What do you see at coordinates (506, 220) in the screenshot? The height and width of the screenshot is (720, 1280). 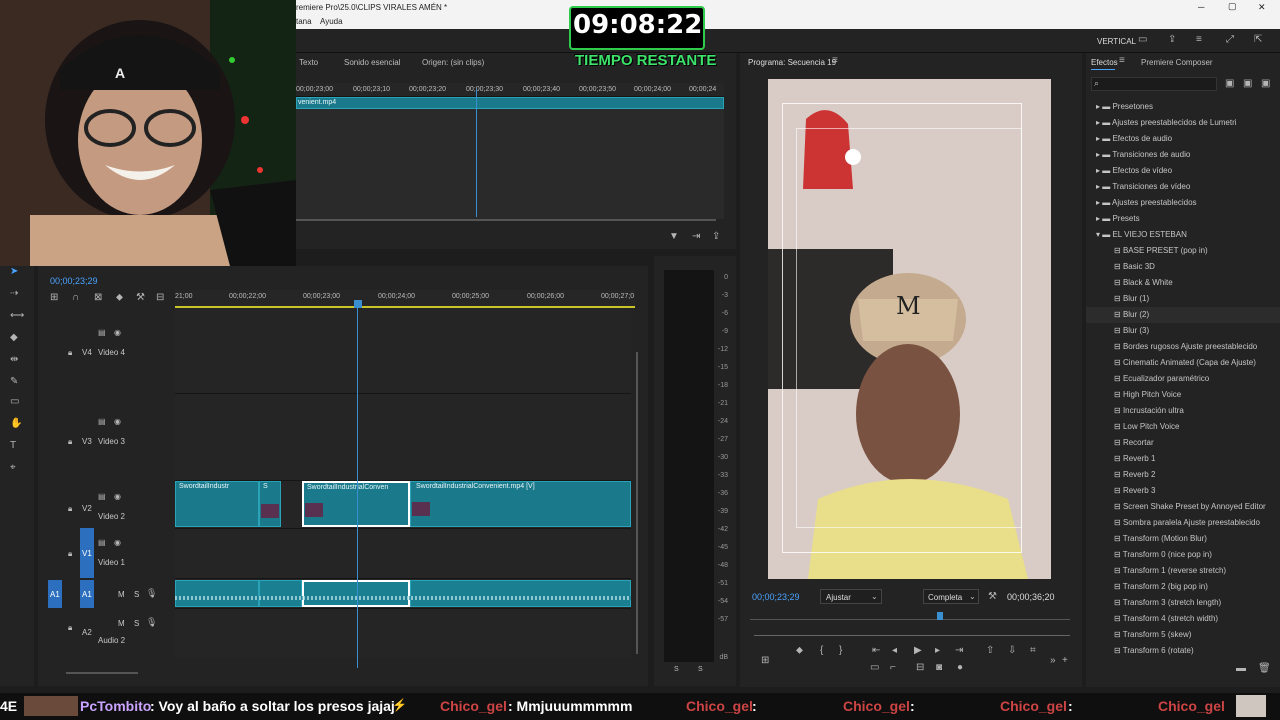 I see `source-scrollbar` at bounding box center [506, 220].